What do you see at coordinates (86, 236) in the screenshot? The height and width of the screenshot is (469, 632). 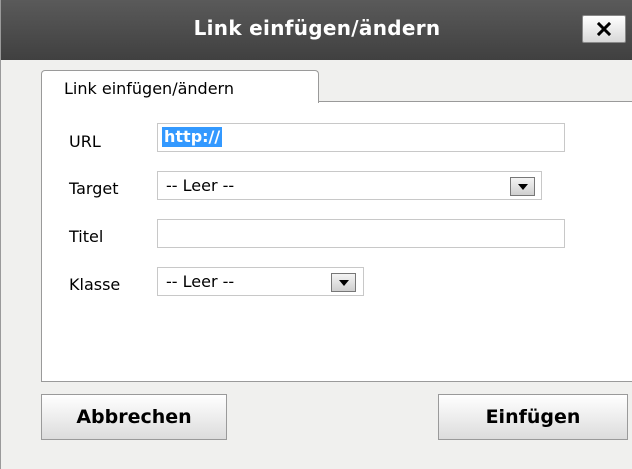 I see `titel-label: Titel` at bounding box center [86, 236].